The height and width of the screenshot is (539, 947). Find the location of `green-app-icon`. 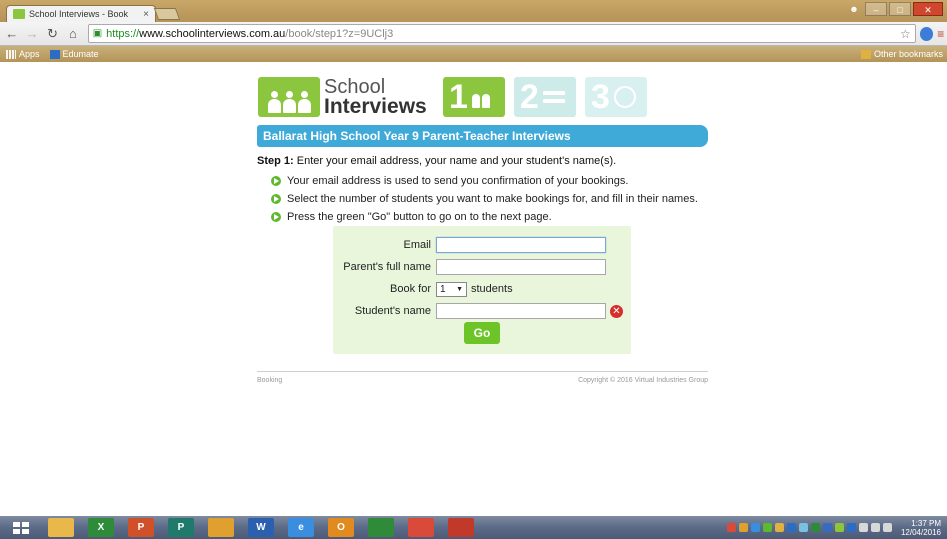

green-app-icon is located at coordinates (381, 527).